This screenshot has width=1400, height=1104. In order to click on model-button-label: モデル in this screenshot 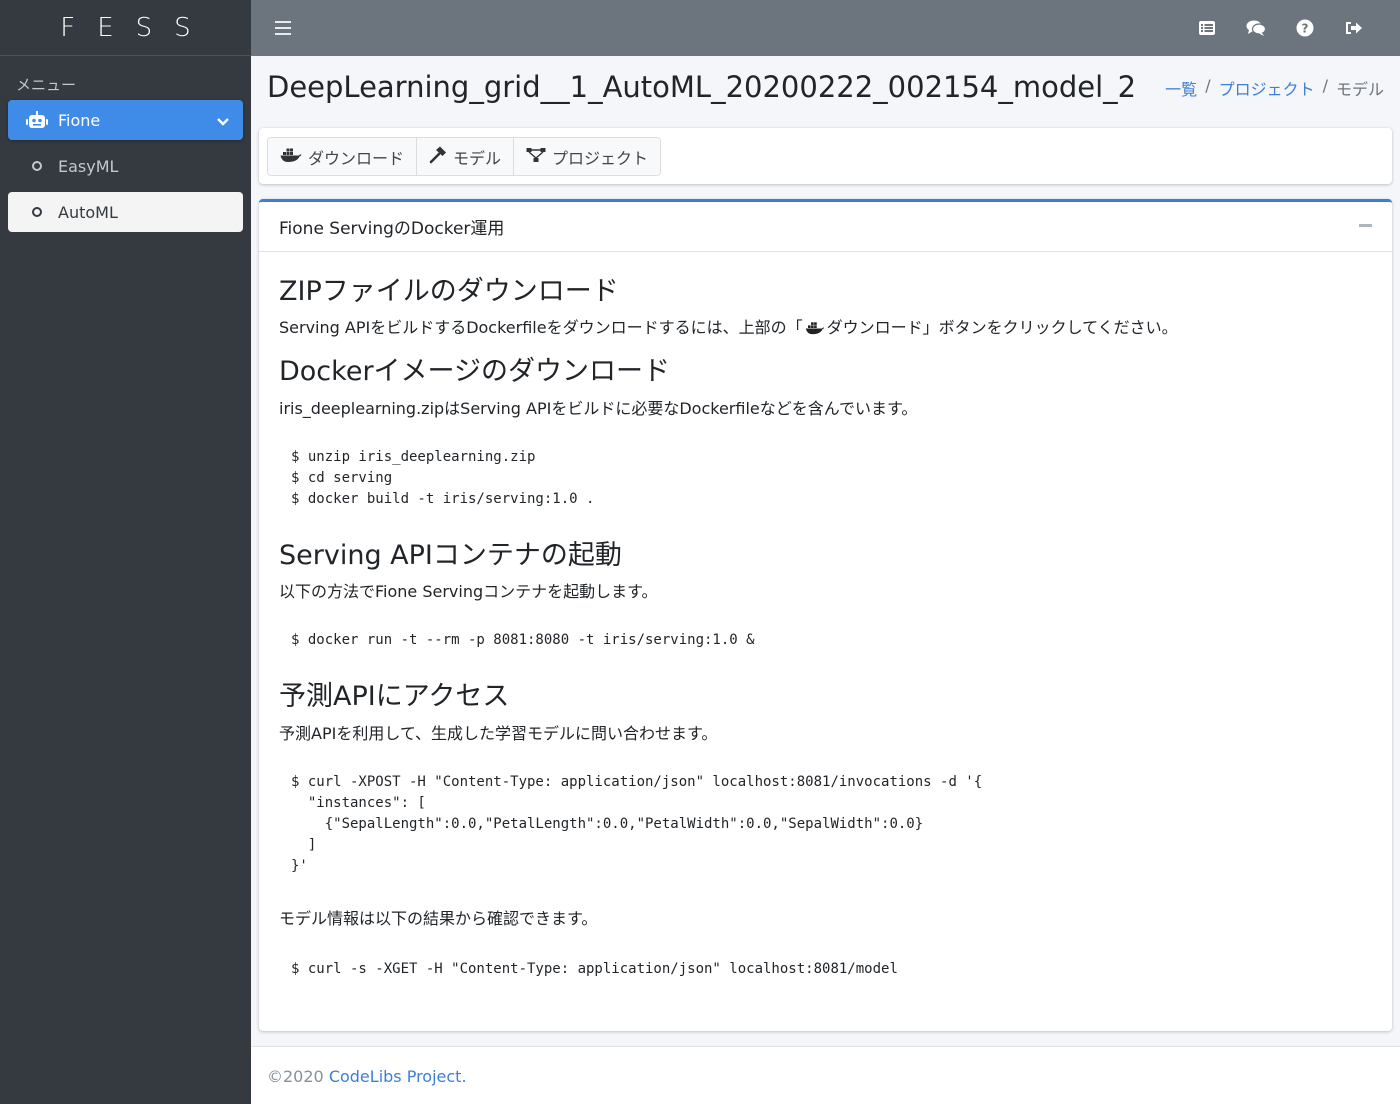, I will do `click(477, 158)`.